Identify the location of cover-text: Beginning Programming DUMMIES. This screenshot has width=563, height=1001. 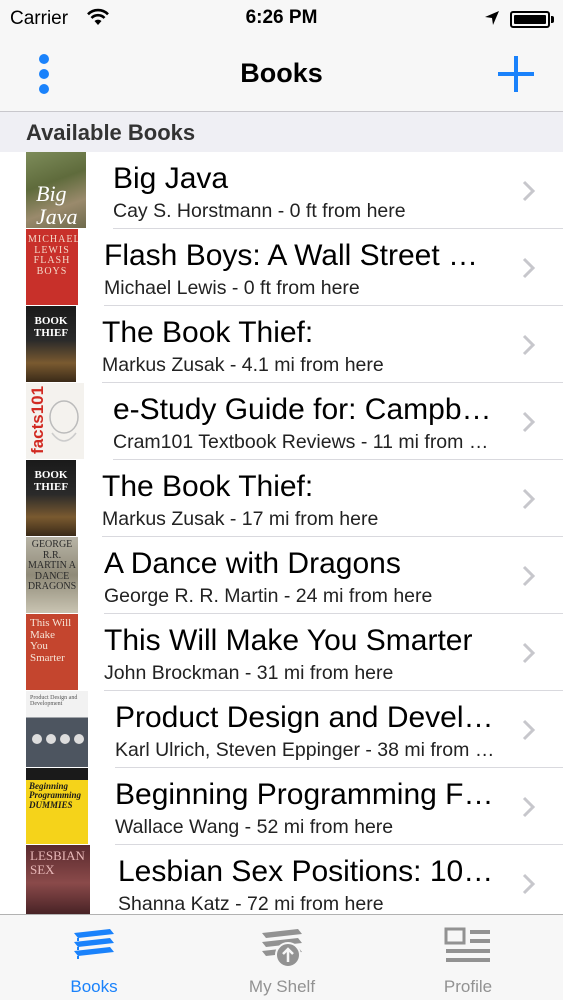
(55, 795).